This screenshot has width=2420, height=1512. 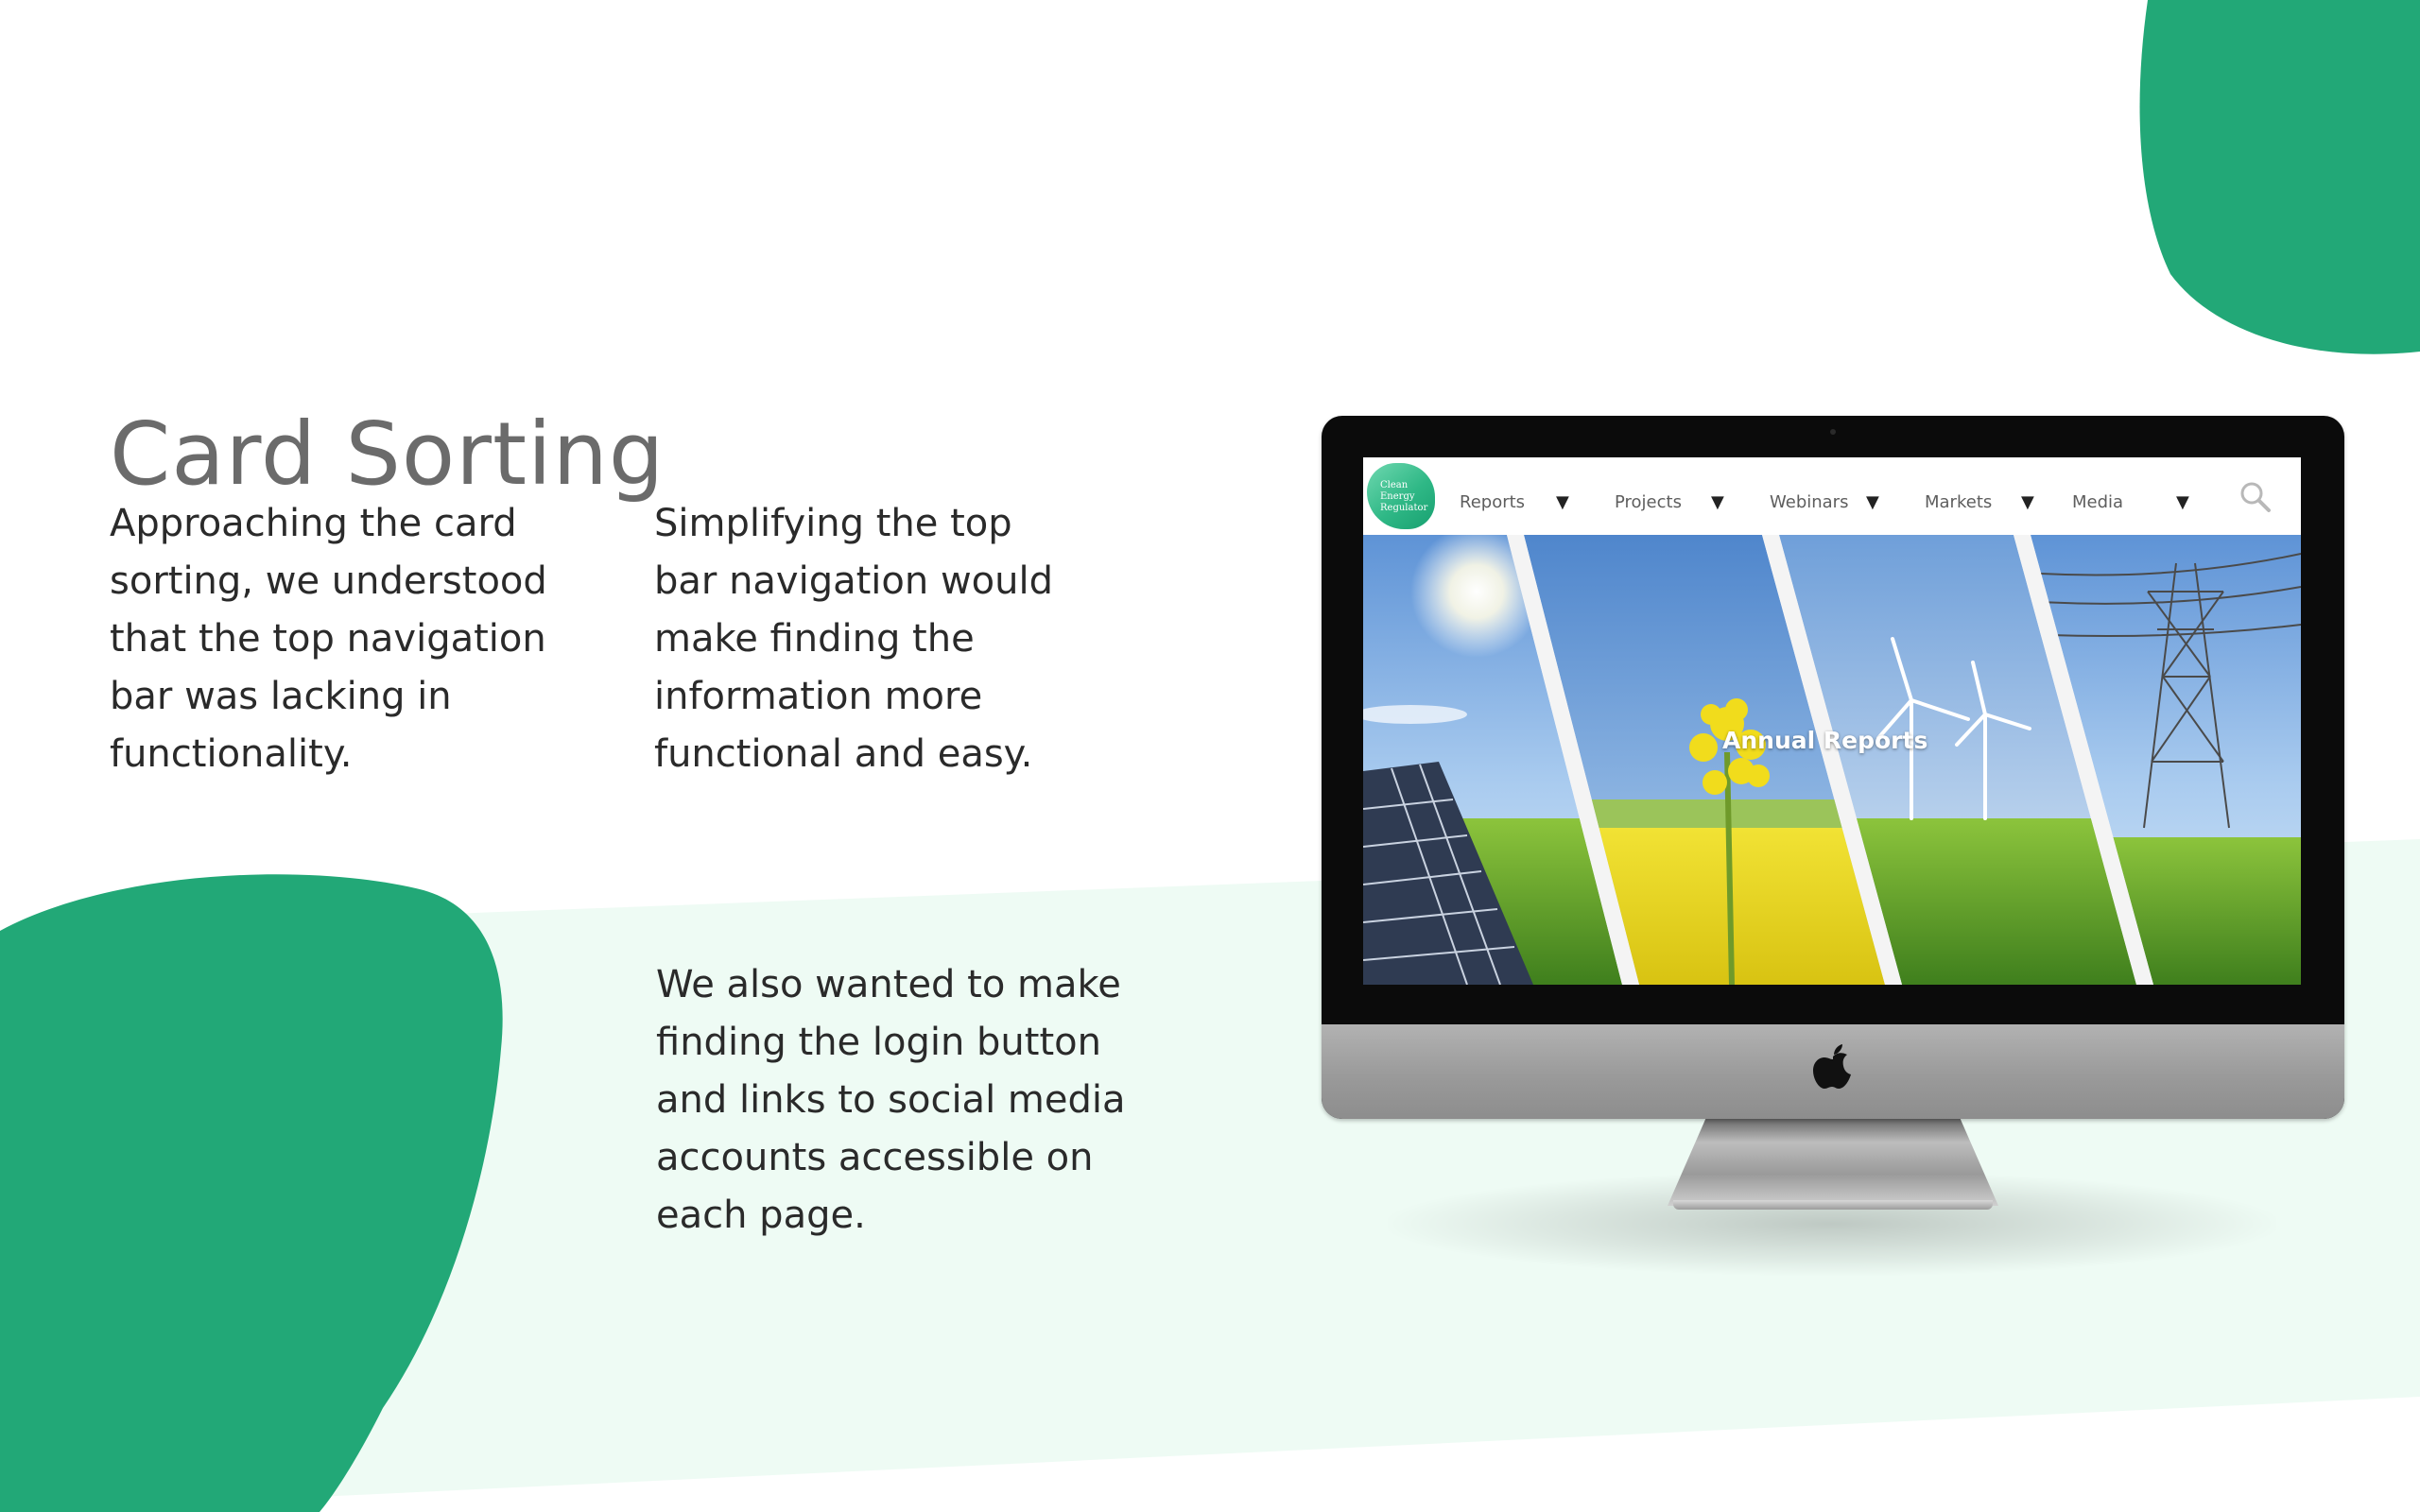 What do you see at coordinates (843, 754) in the screenshot?
I see `text-line: functional and easy.` at bounding box center [843, 754].